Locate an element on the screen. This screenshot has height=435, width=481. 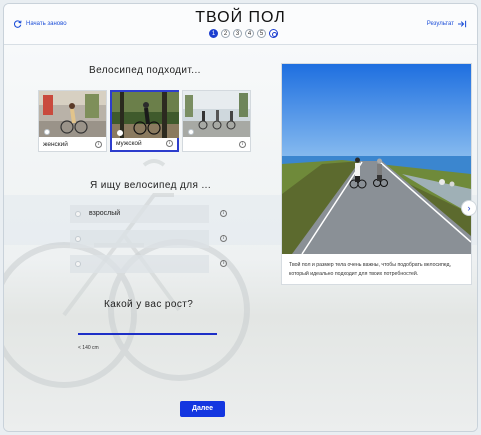
height-heading: Какой у вас рост? is located at coordinates (149, 304).